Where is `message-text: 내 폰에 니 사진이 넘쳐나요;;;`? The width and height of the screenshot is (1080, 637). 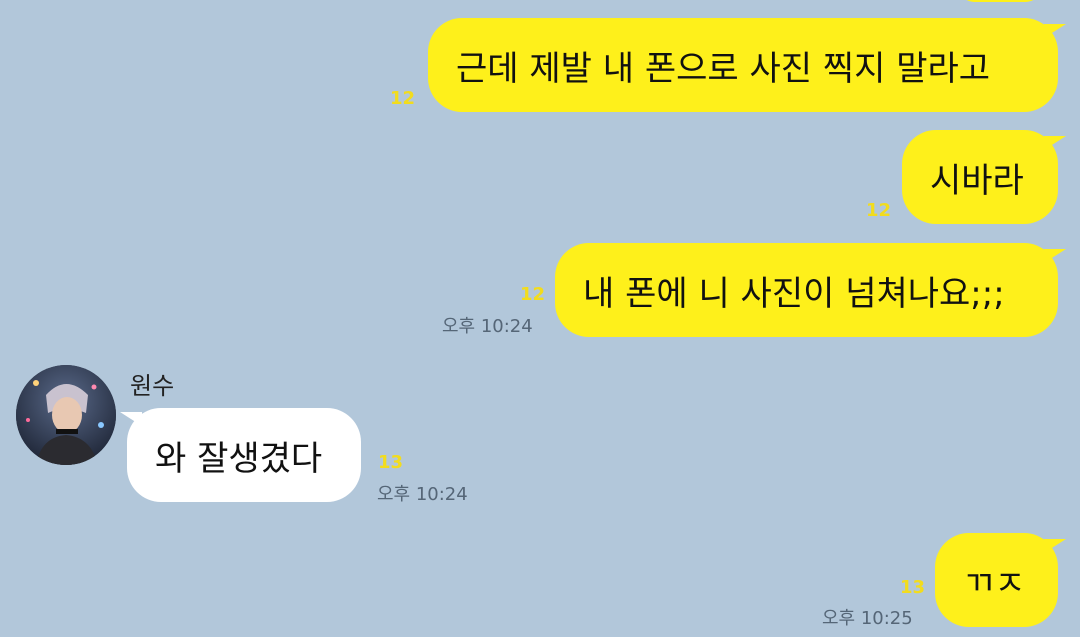 message-text: 내 폰에 니 사진이 넘쳐나요;;; is located at coordinates (794, 293).